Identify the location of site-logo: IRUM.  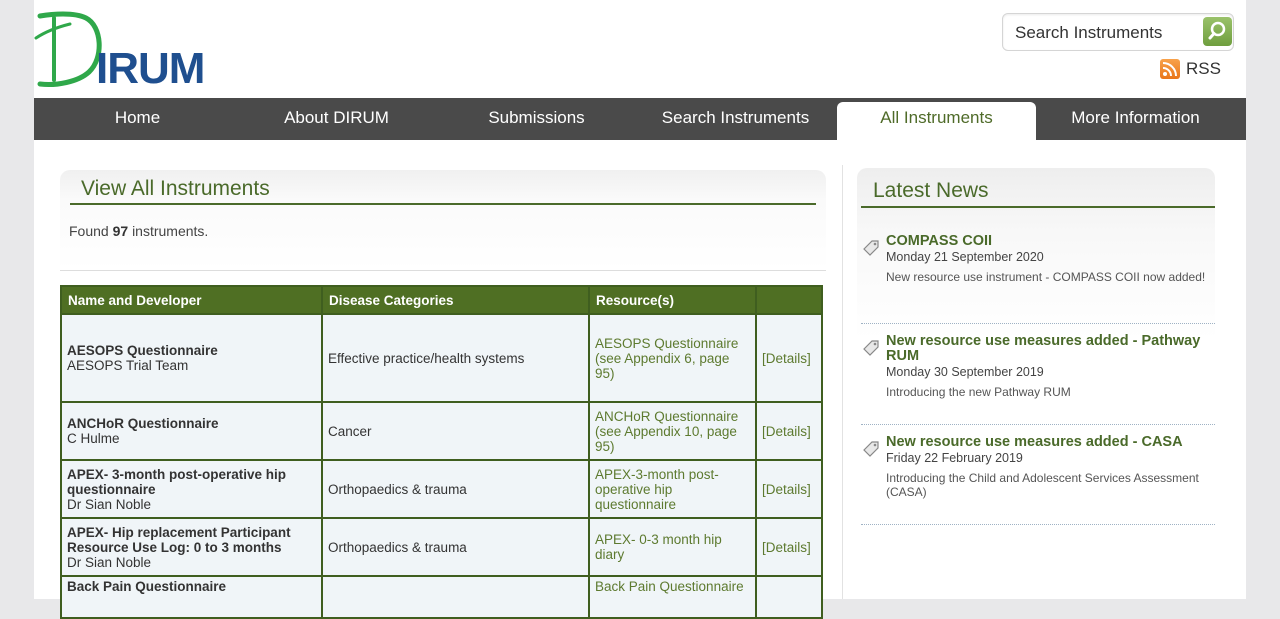
(139, 50).